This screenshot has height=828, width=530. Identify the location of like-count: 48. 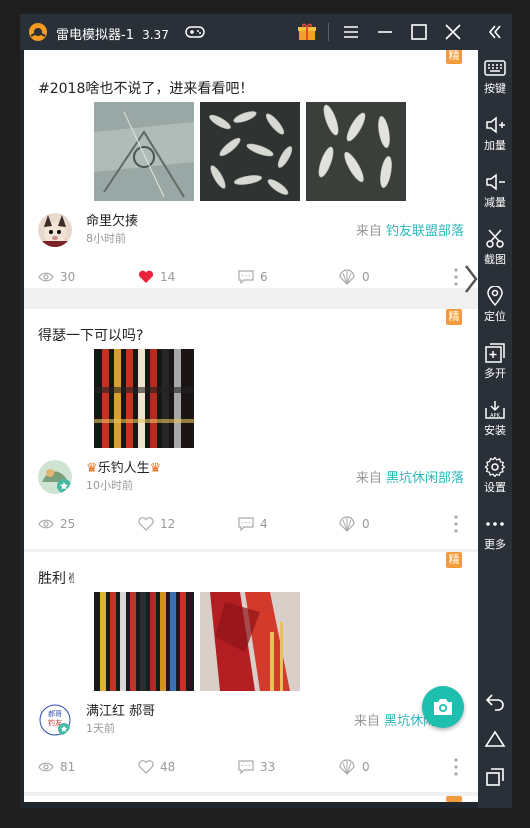
(168, 767).